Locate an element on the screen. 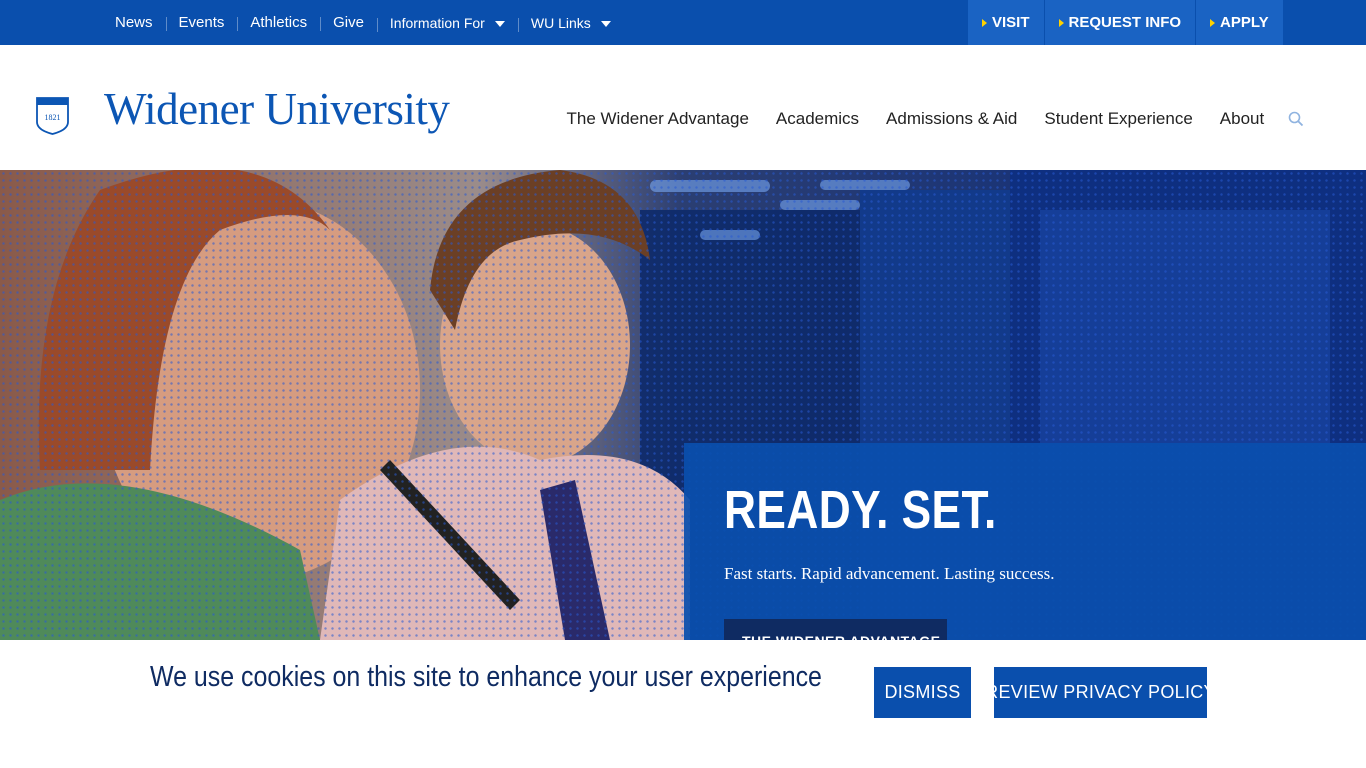 Image resolution: width=1366 pixels, height=768 pixels. nav-student-experience: Student Experience is located at coordinates (1118, 119).